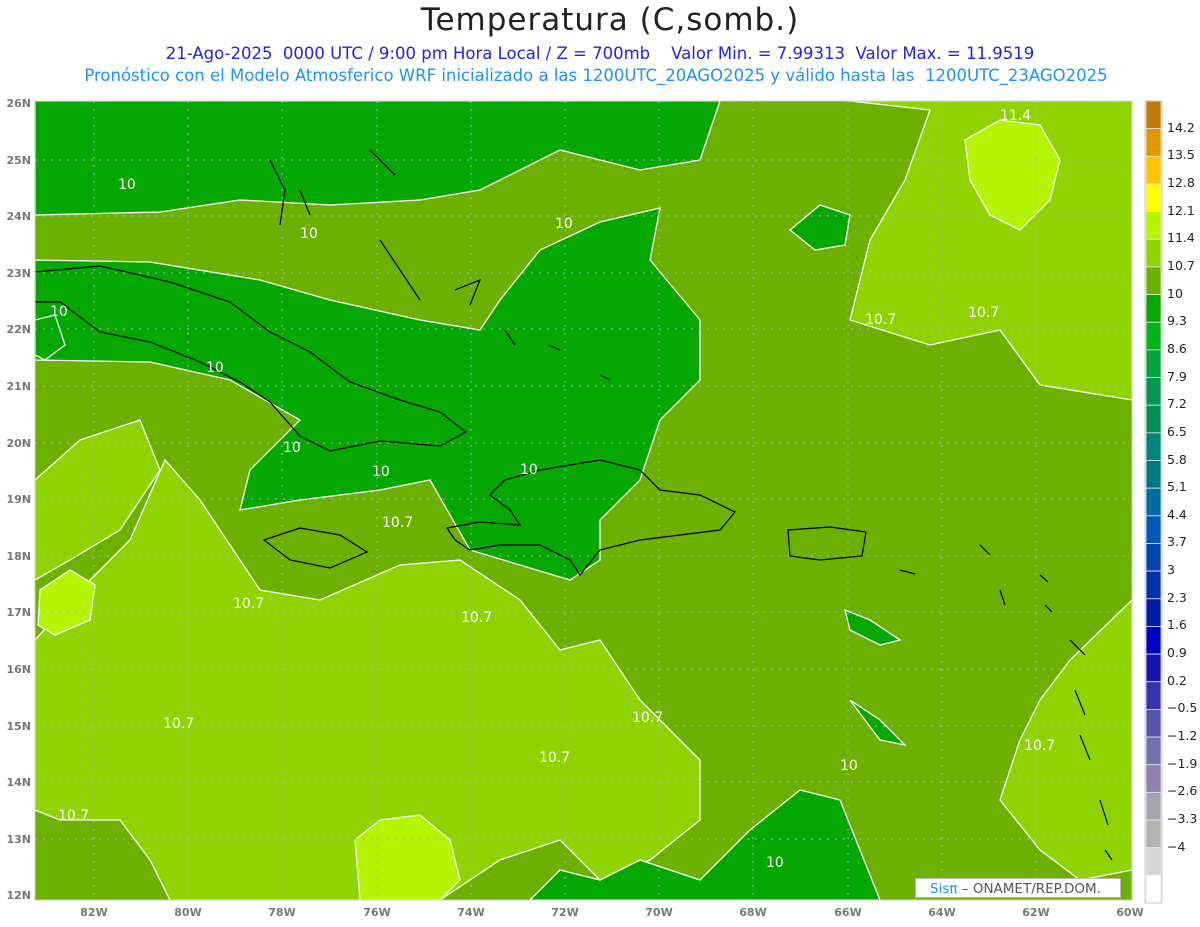  What do you see at coordinates (1035, 912) in the screenshot?
I see `lon-label: 62W` at bounding box center [1035, 912].